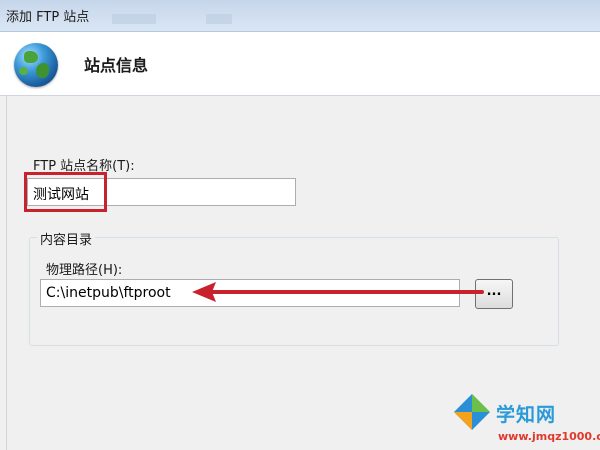  Describe the element at coordinates (48, 17) in the screenshot. I see `window-title: 添加 FTP 站点` at that location.